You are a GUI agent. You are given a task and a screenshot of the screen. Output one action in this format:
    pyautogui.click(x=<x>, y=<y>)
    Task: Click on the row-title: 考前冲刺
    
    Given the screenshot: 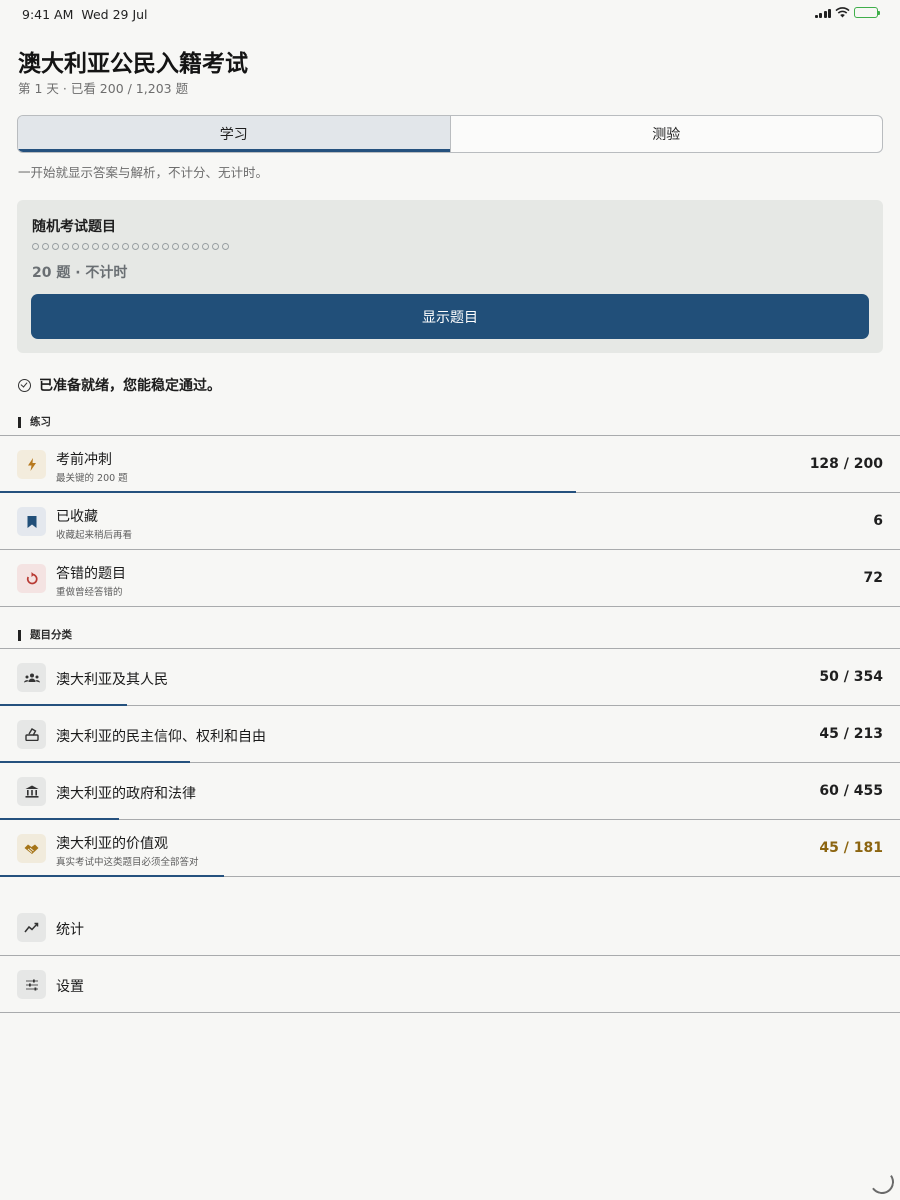 What is the action you would take?
    pyautogui.click(x=84, y=460)
    